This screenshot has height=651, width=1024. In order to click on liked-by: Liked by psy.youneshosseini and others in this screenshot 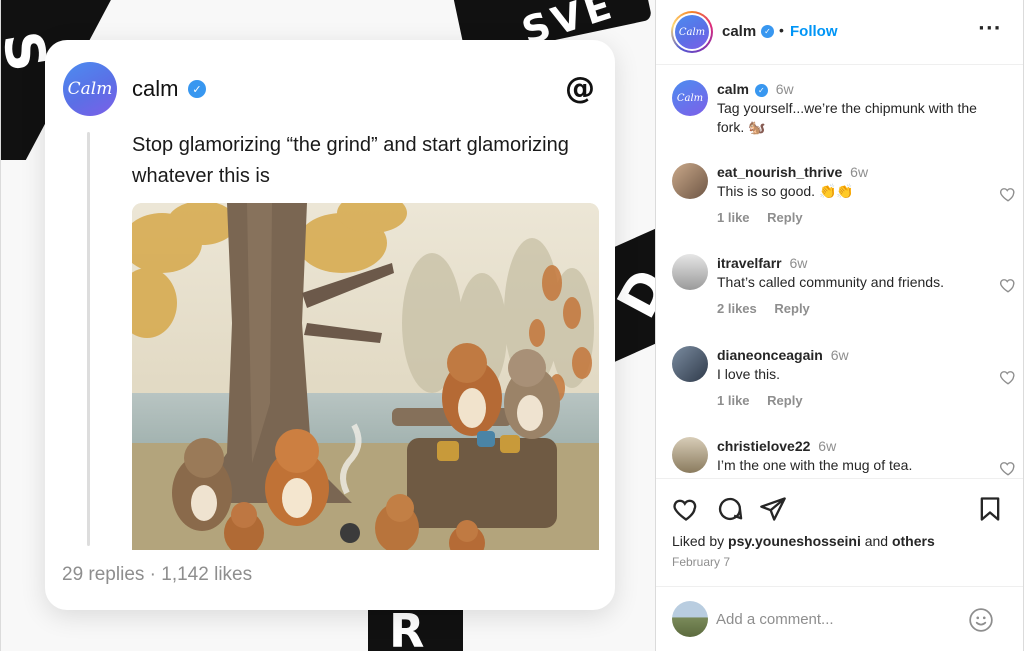, I will do `click(803, 541)`.